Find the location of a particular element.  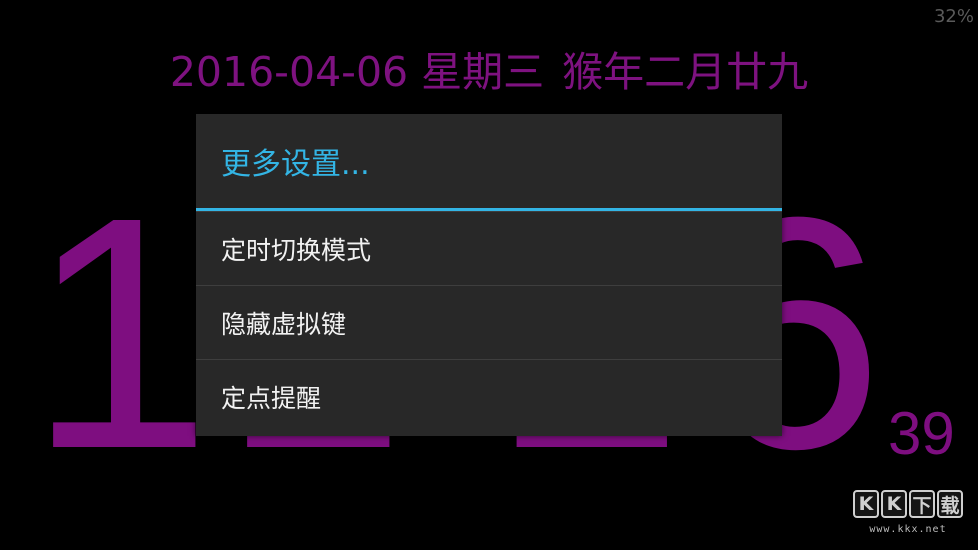

hour-tens-digit: 1 is located at coordinates (120, 332).